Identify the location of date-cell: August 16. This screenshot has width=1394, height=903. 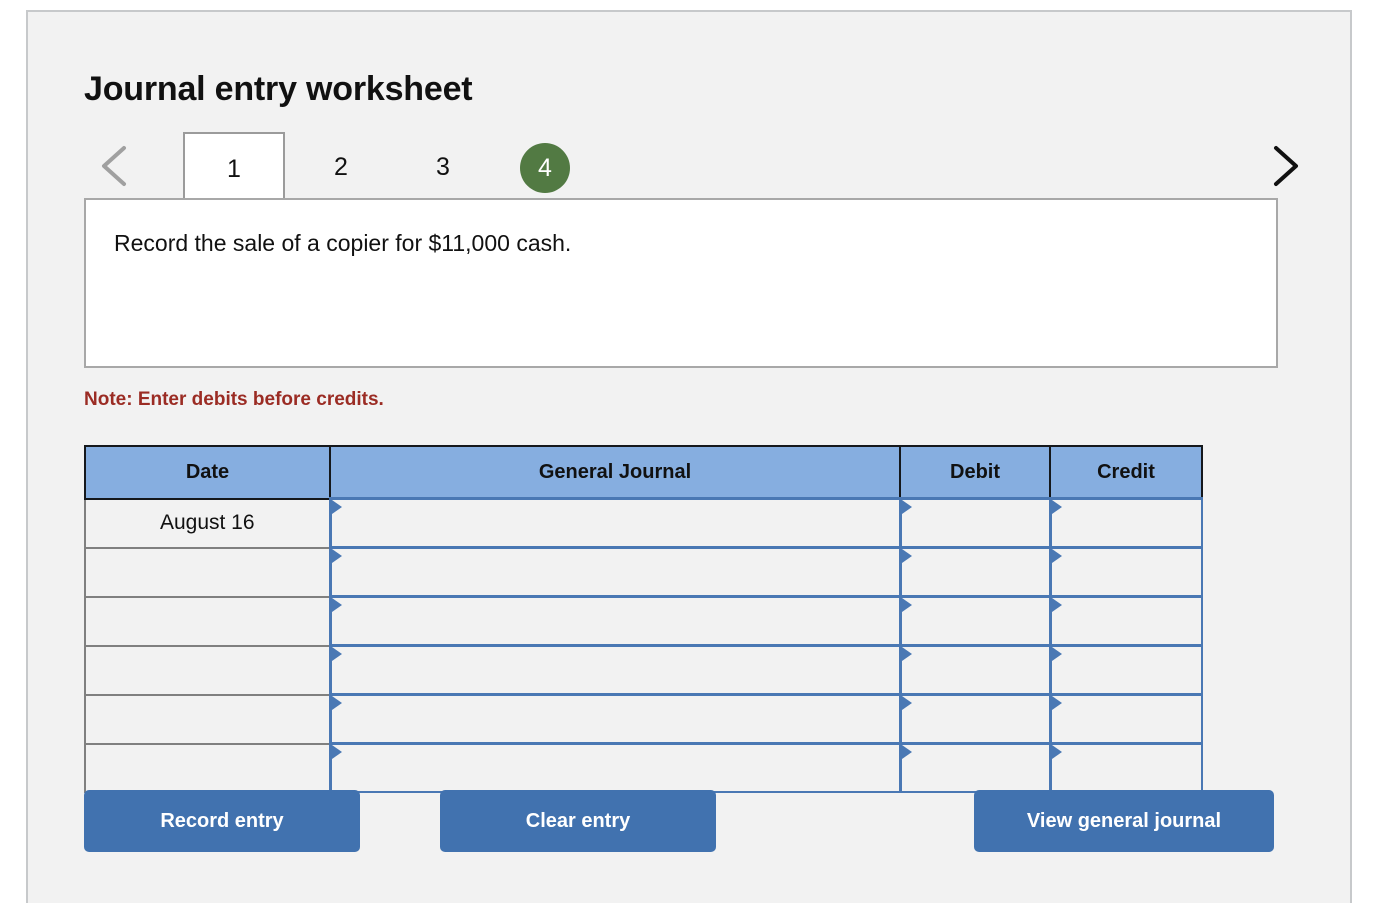
(207, 523).